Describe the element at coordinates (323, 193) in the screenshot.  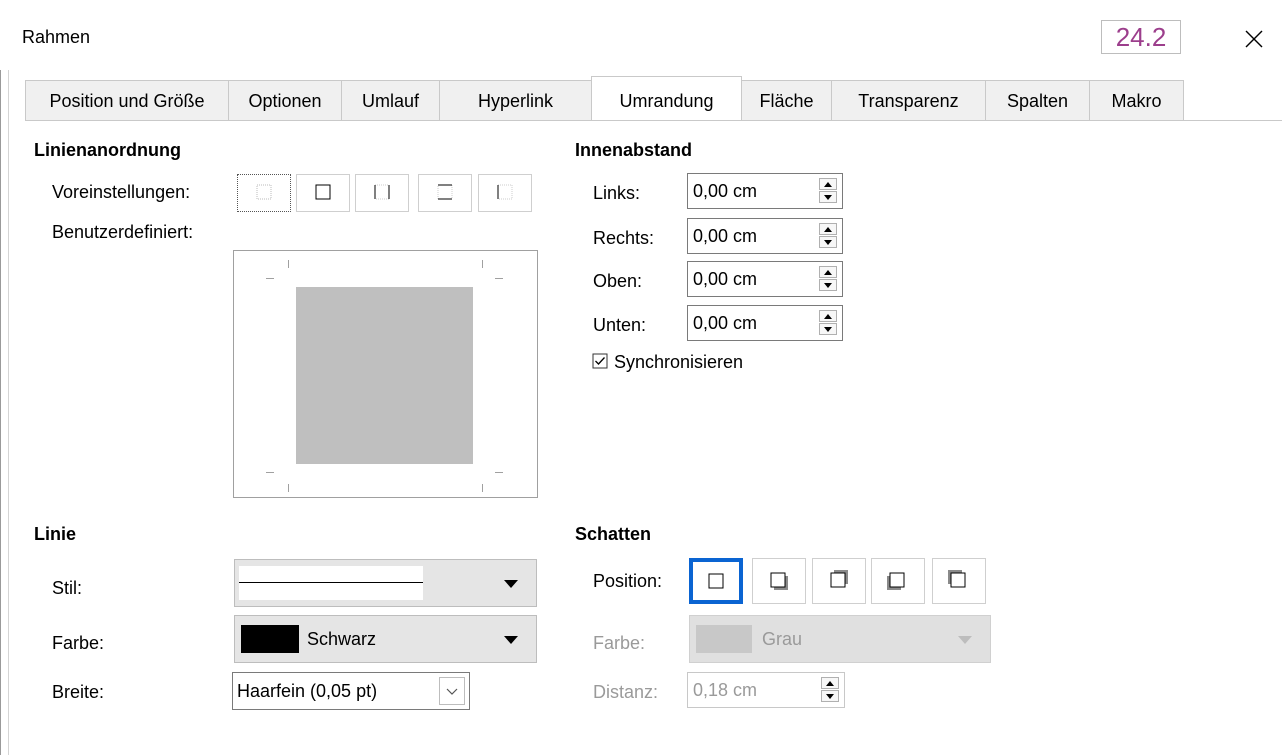
I see `preset-outer-border-button` at that location.